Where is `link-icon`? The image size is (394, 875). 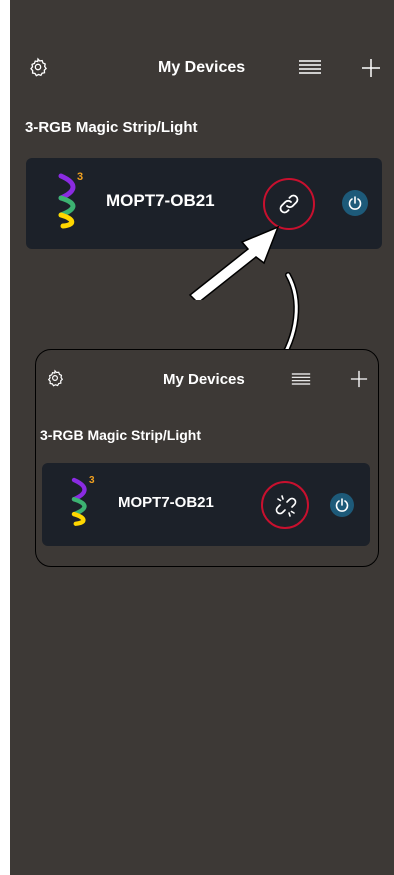
link-icon is located at coordinates (289, 204).